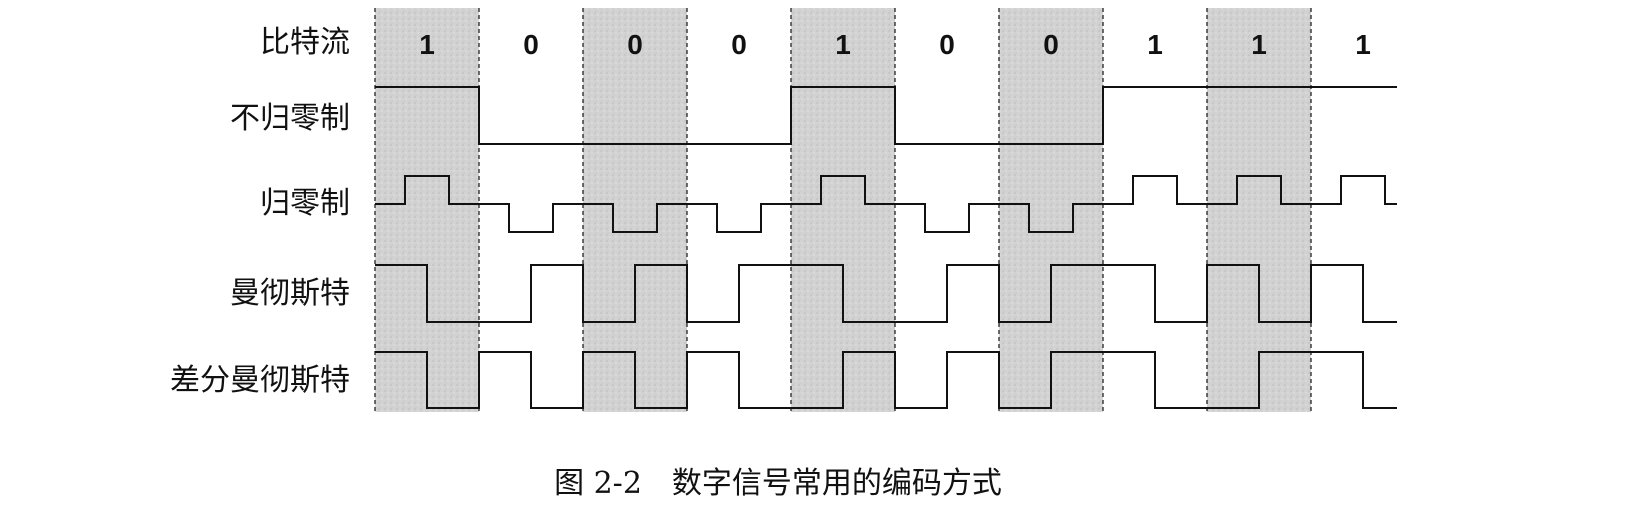 The image size is (1632, 528). What do you see at coordinates (305, 203) in the screenshot?
I see `row-label-rz: 归零制` at bounding box center [305, 203].